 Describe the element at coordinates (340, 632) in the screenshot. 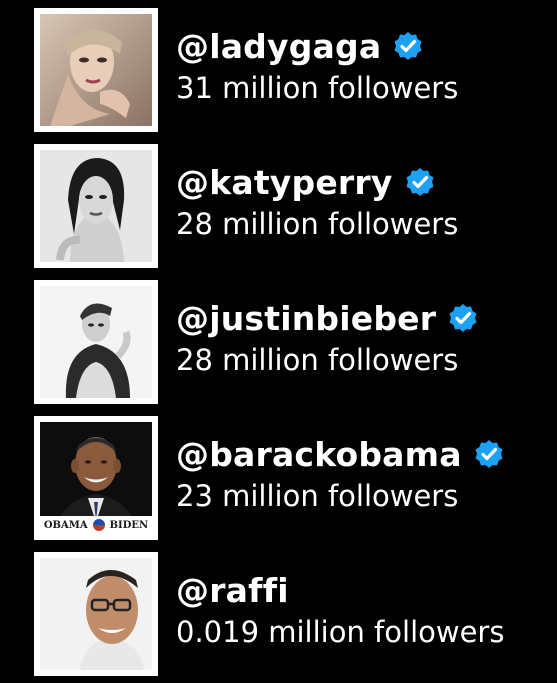

I see `follower-count: 0.019 million followers` at that location.